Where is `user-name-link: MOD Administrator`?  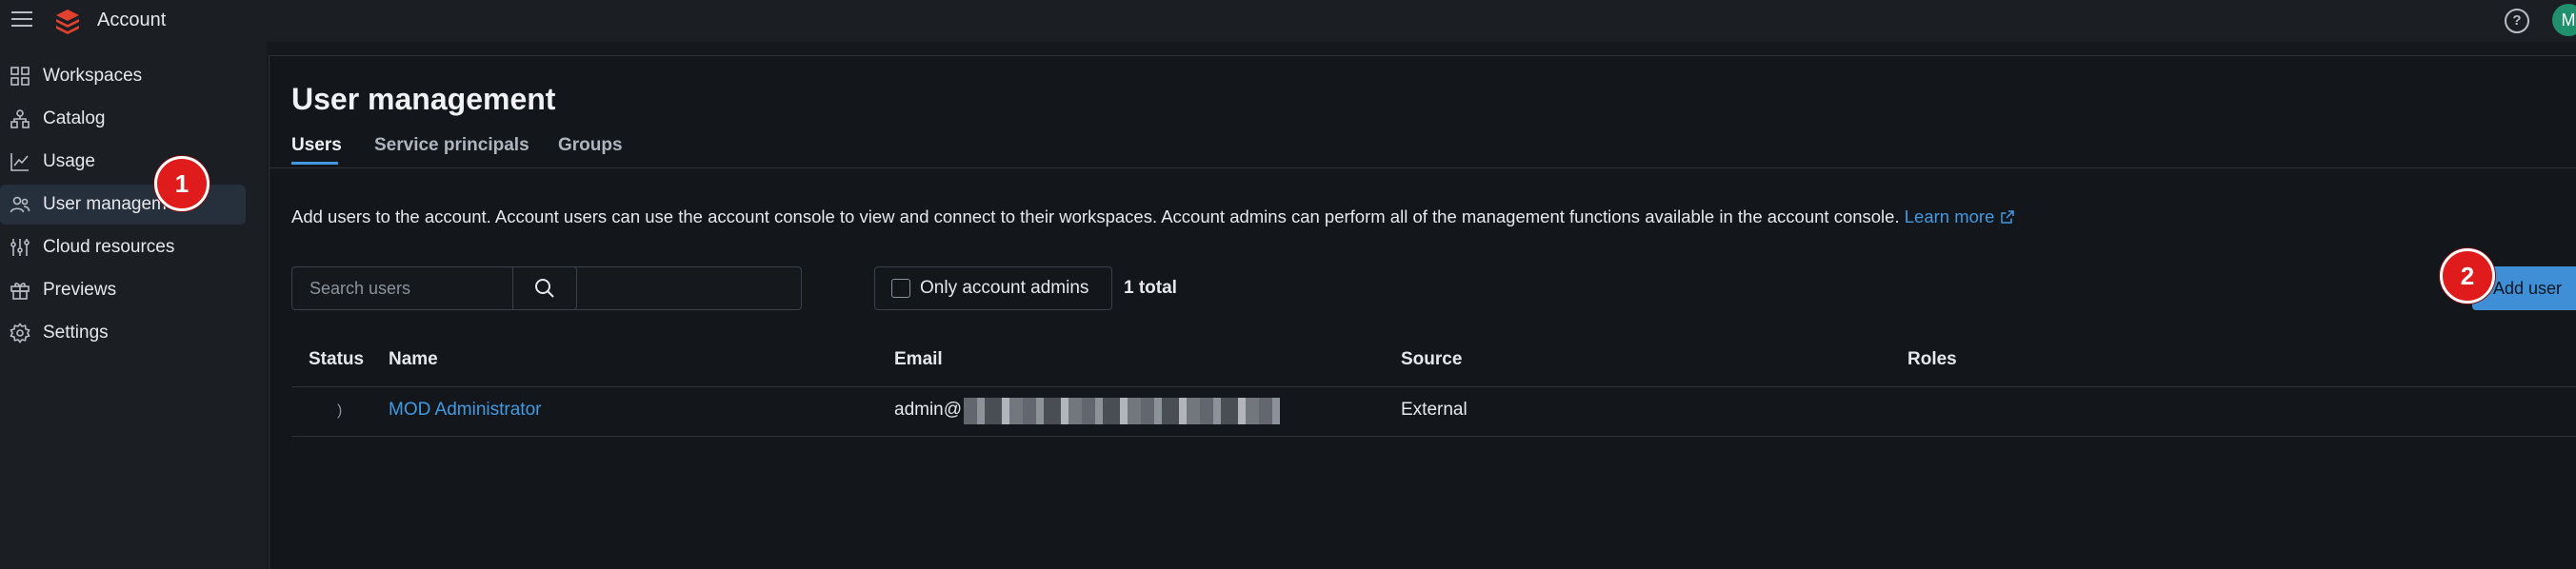 user-name-link: MOD Administrator is located at coordinates (465, 410).